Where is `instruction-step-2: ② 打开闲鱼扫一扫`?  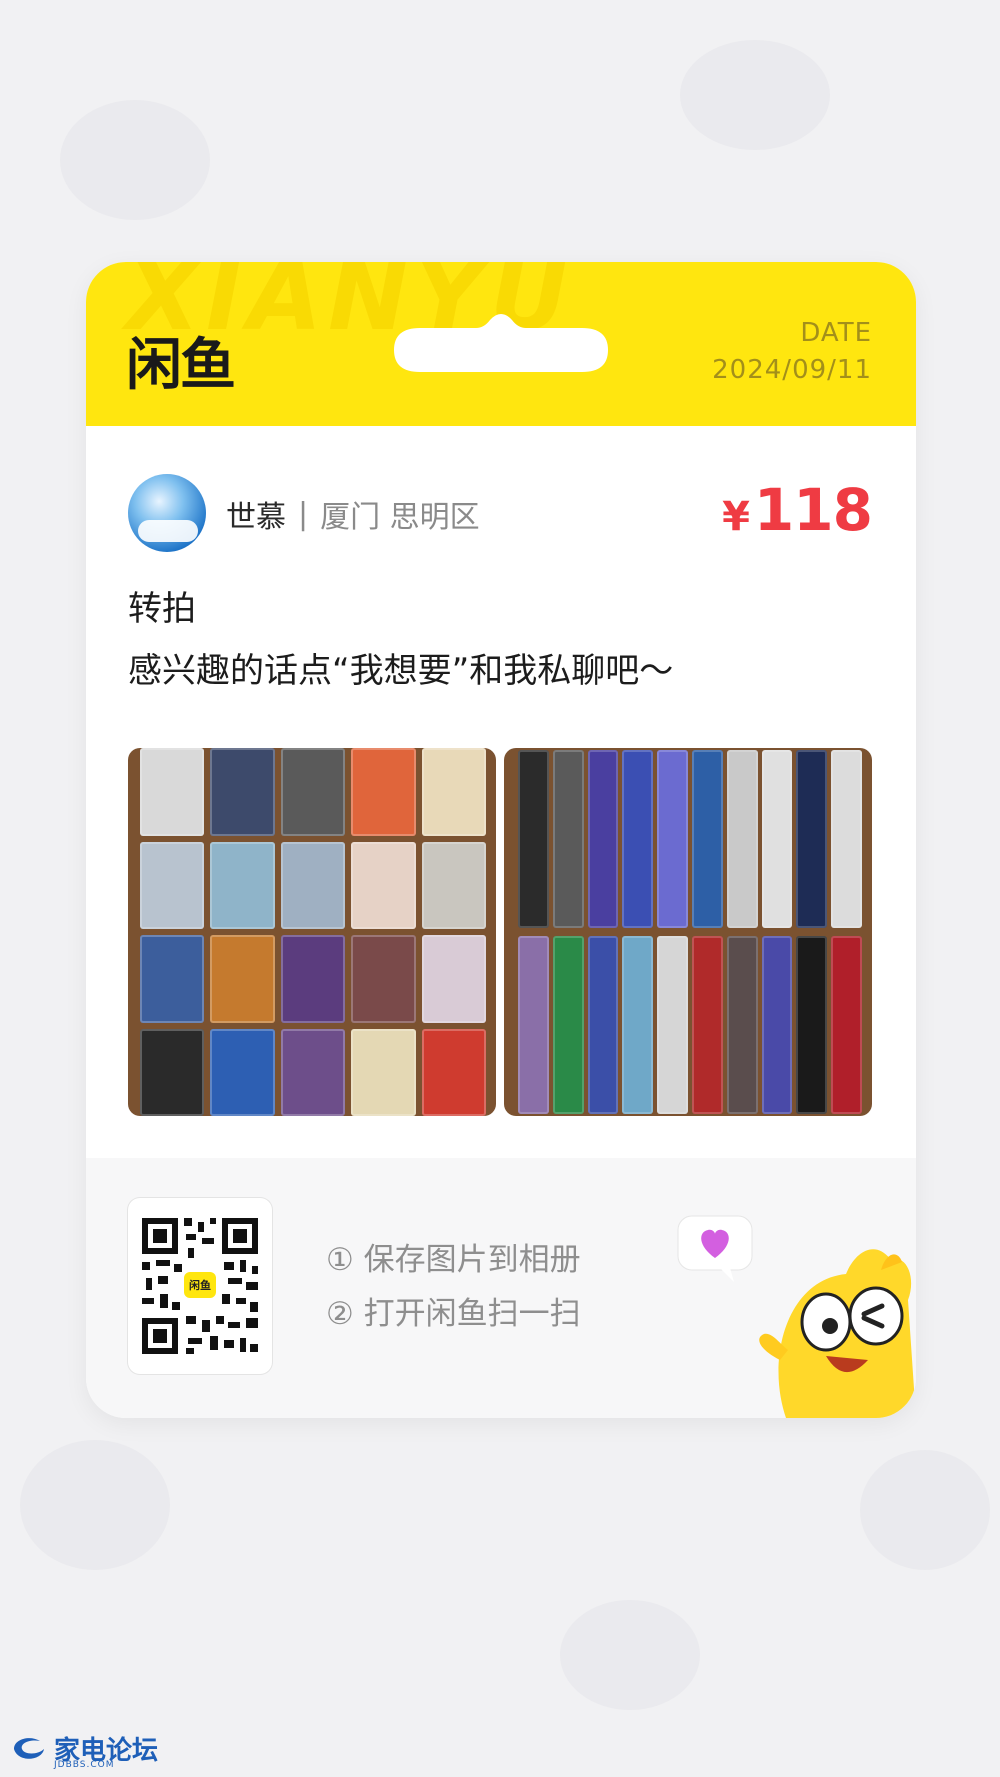 instruction-step-2: ② 打开闲鱼扫一扫 is located at coordinates (453, 1314).